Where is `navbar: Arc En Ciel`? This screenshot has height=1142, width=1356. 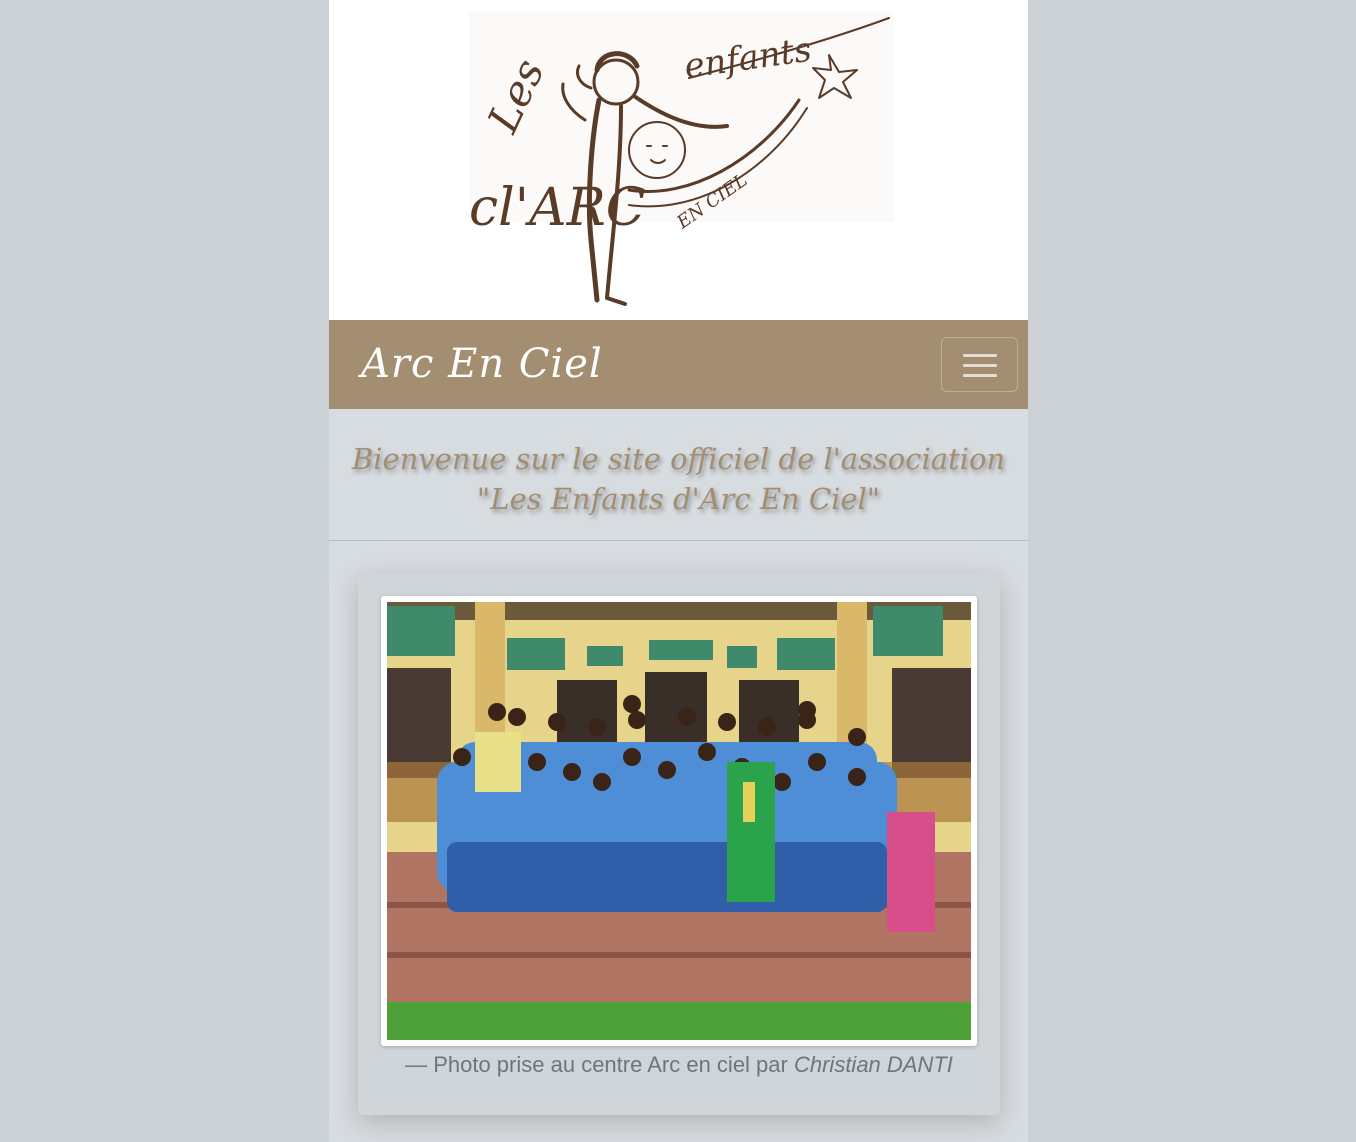 navbar: Arc En Ciel is located at coordinates (678, 364).